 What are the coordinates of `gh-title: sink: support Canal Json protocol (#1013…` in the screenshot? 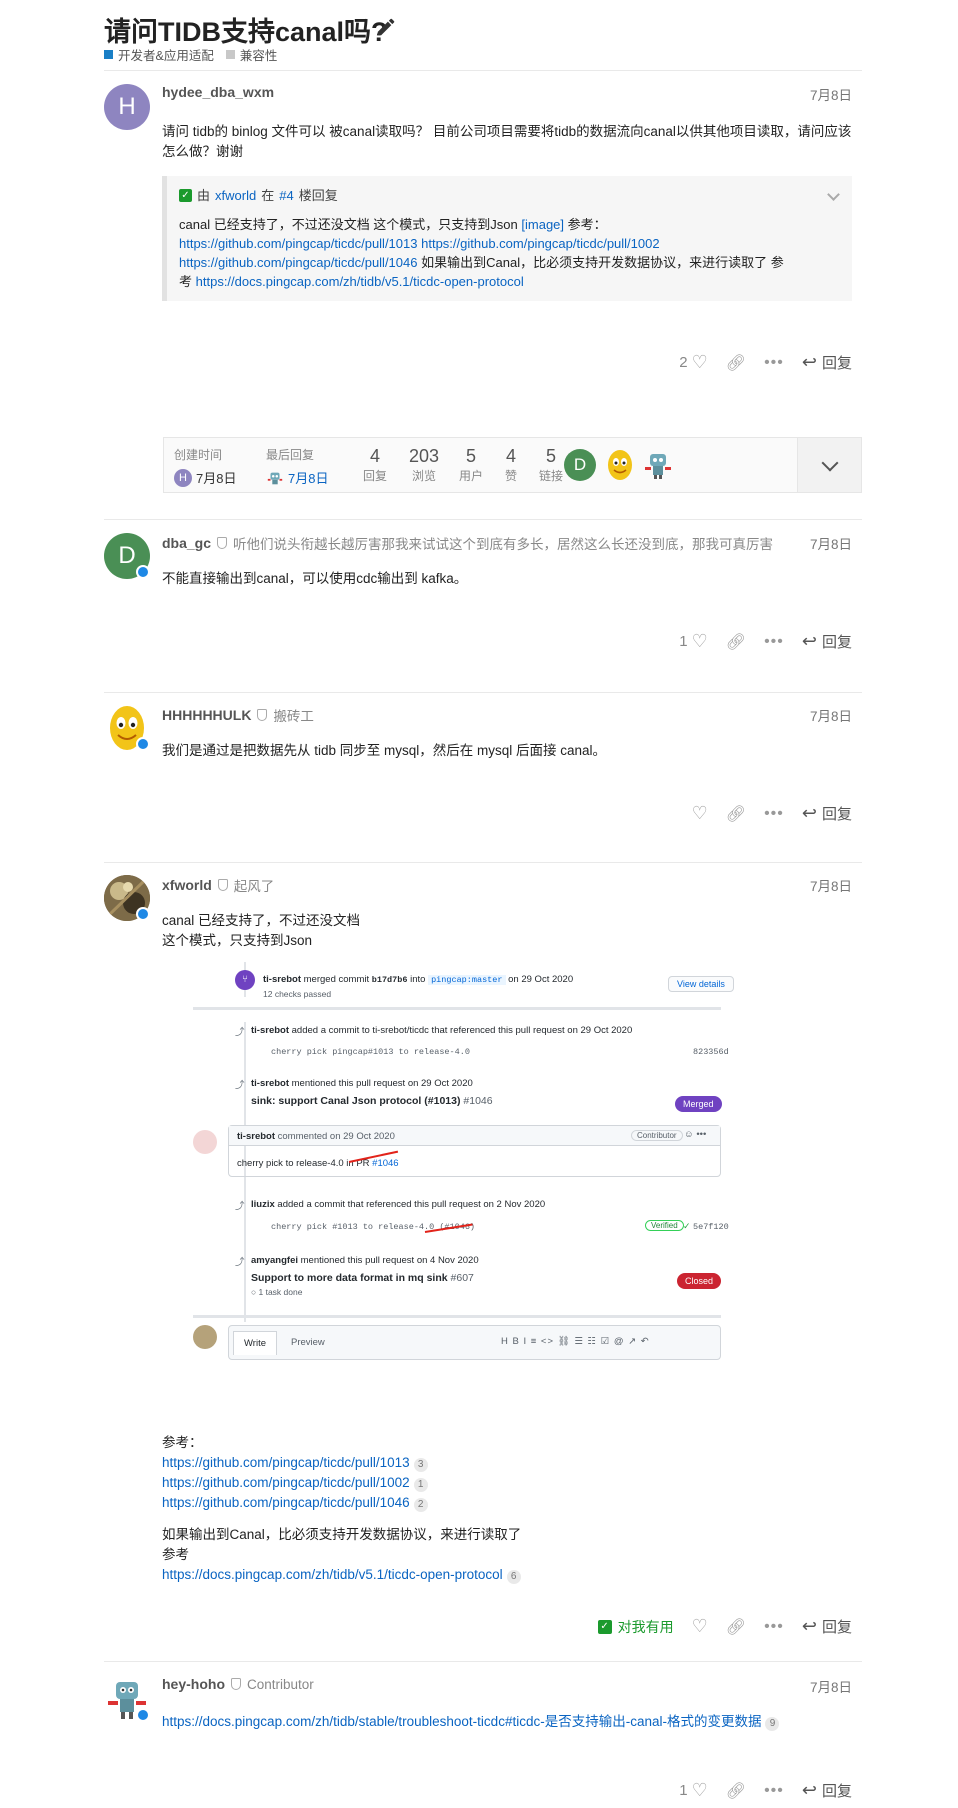 It's located at (356, 1101).